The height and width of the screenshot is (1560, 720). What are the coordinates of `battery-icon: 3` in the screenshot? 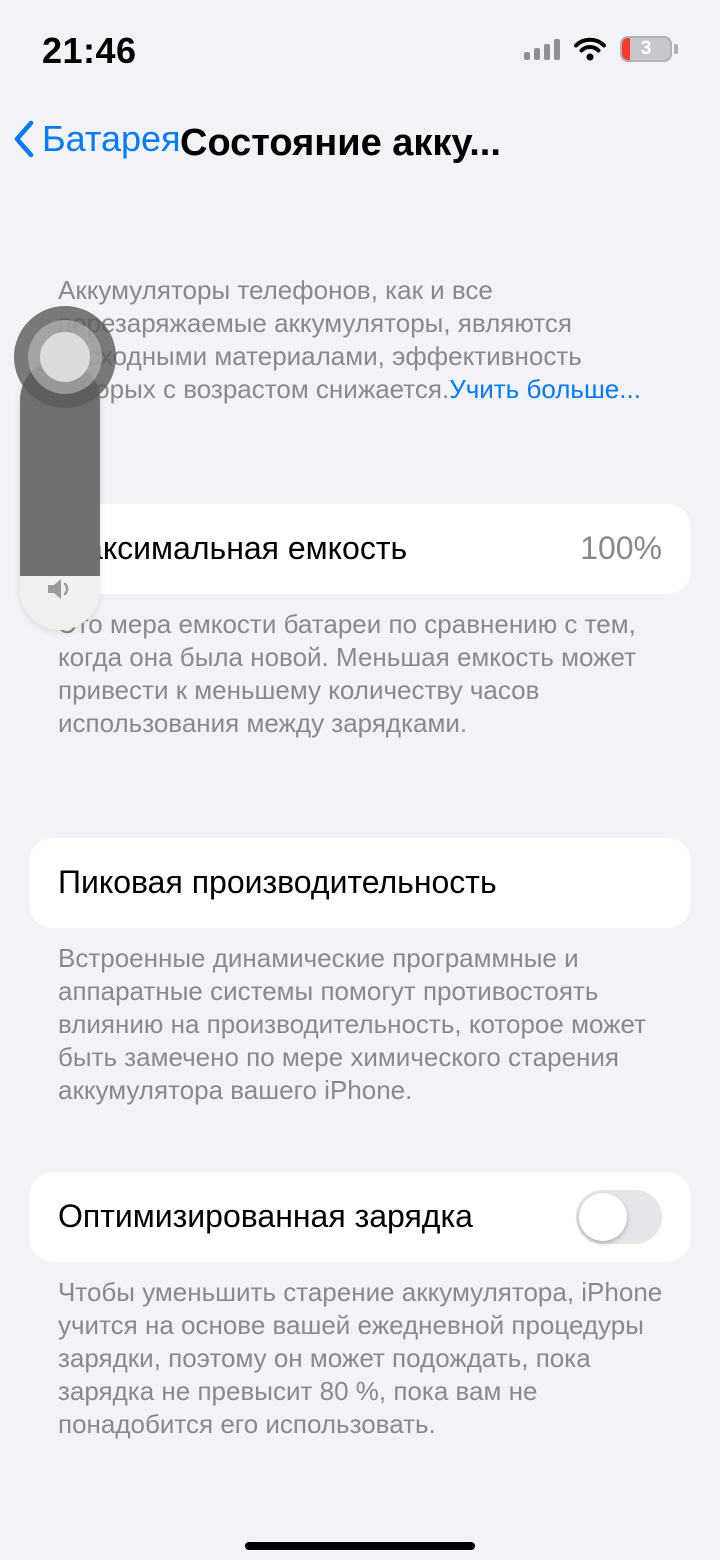 It's located at (646, 49).